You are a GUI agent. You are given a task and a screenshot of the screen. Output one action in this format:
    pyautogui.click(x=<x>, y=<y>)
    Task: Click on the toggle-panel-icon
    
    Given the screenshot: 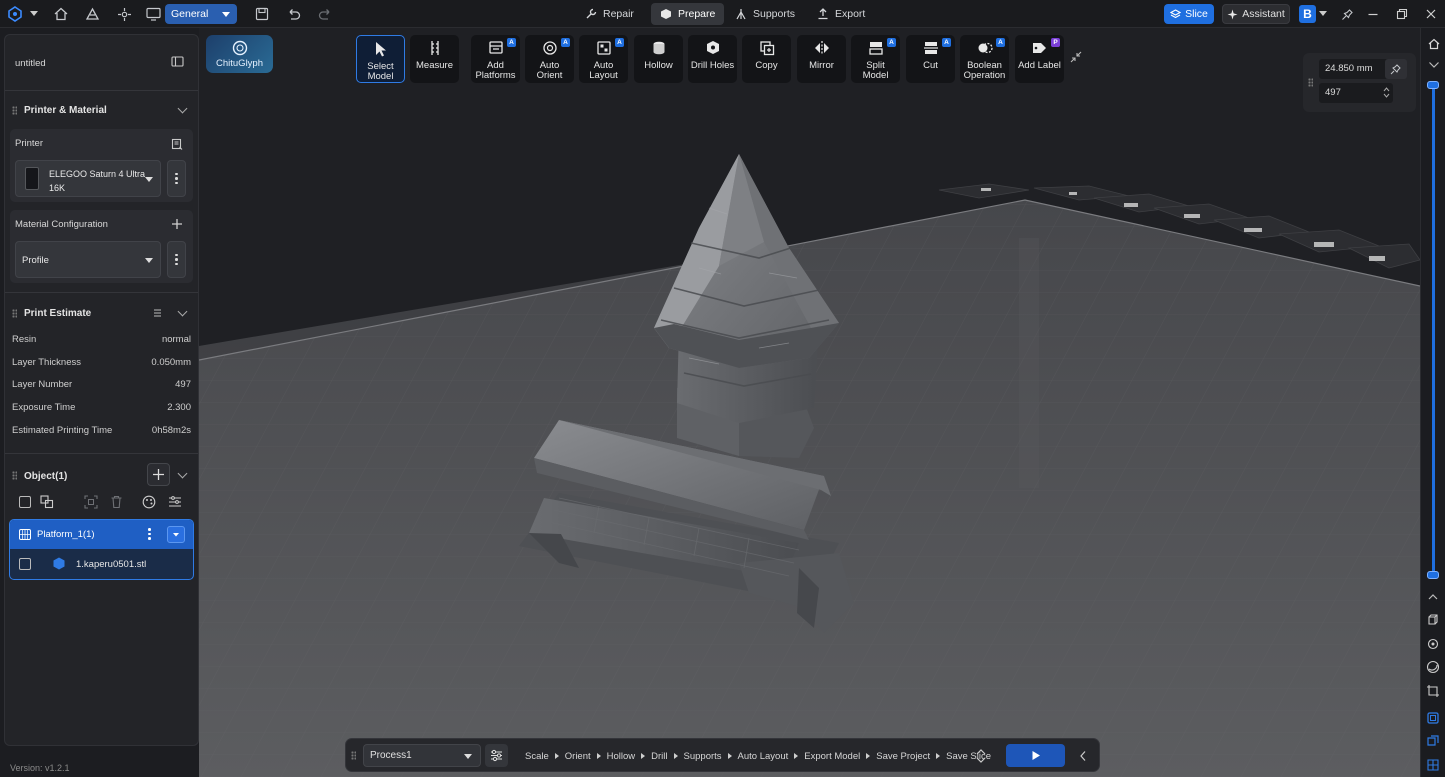 What is the action you would take?
    pyautogui.click(x=177, y=61)
    